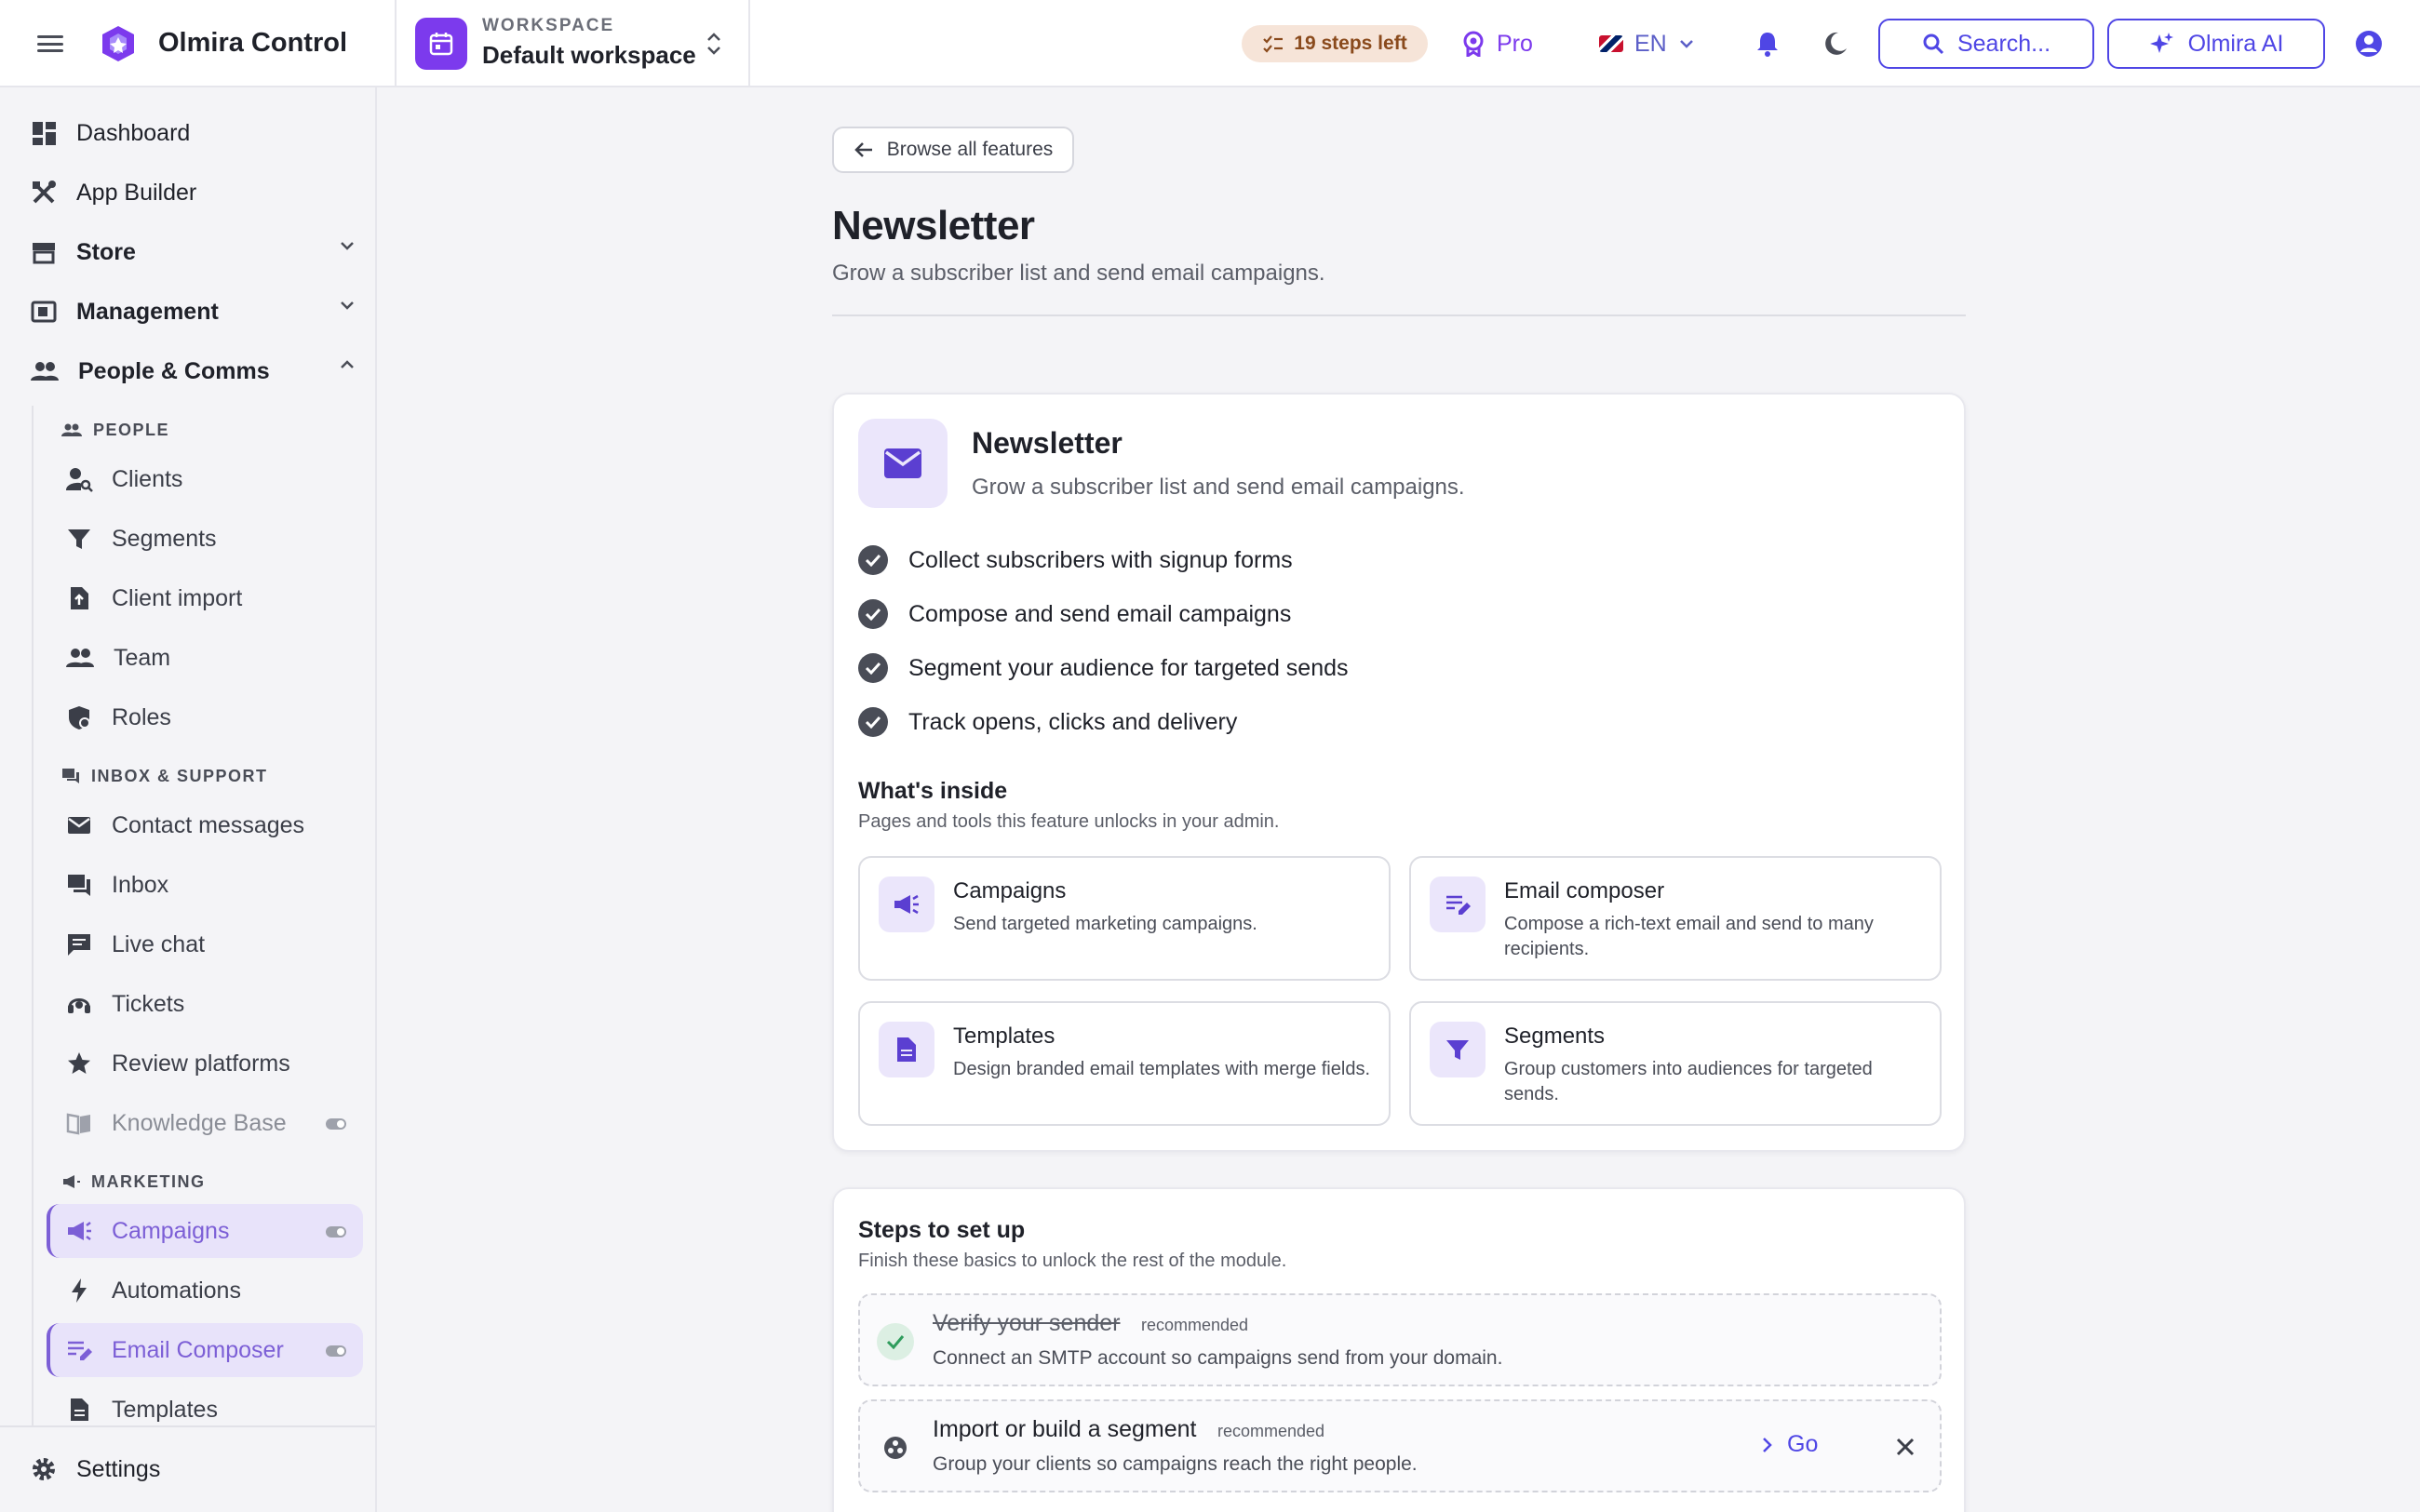  I want to click on notifications-bell-icon, so click(1767, 44).